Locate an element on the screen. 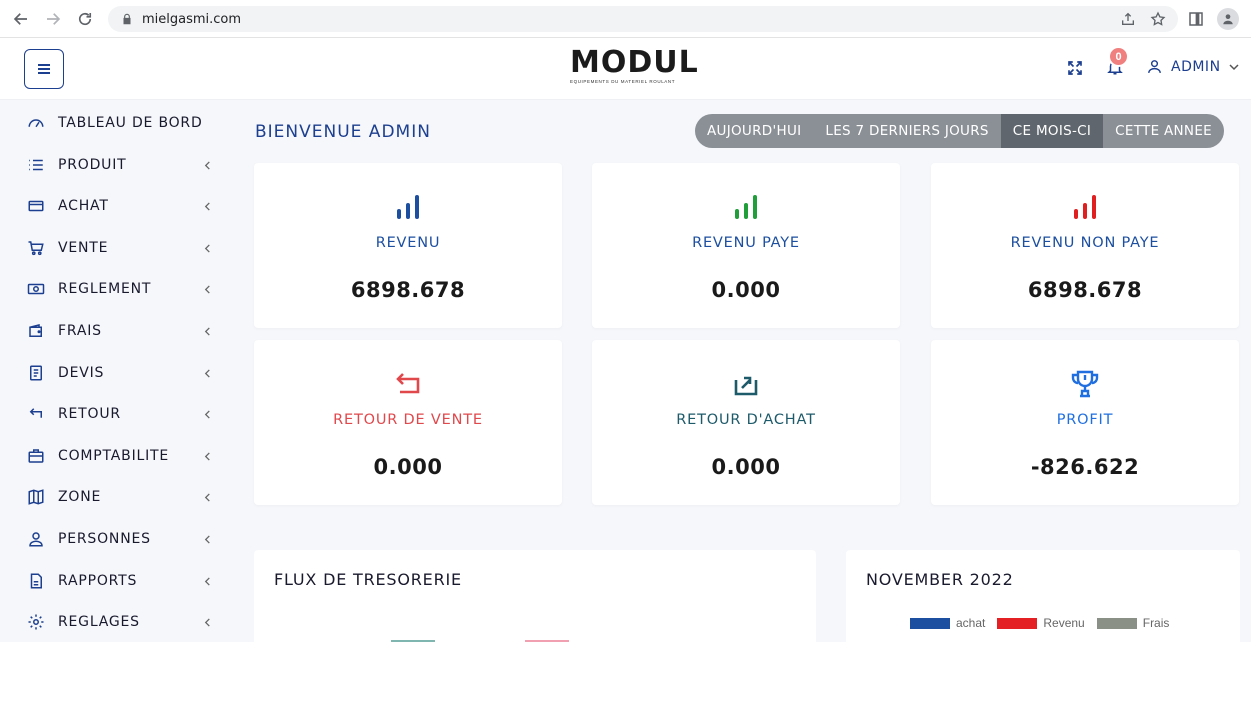 Image resolution: width=1251 pixels, height=701 pixels. sidebar-item-produit: PRODUIT is located at coordinates (116, 165).